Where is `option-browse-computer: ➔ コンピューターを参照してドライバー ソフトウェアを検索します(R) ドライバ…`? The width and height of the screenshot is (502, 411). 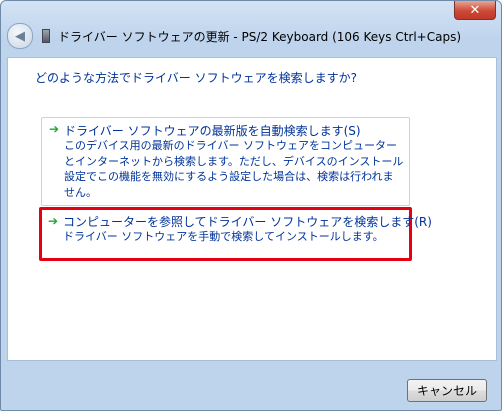
option-browse-computer: ➔ コンピューターを参照してドライバー ソフトウェアを検索します(R) ドライバ… is located at coordinates (235, 234).